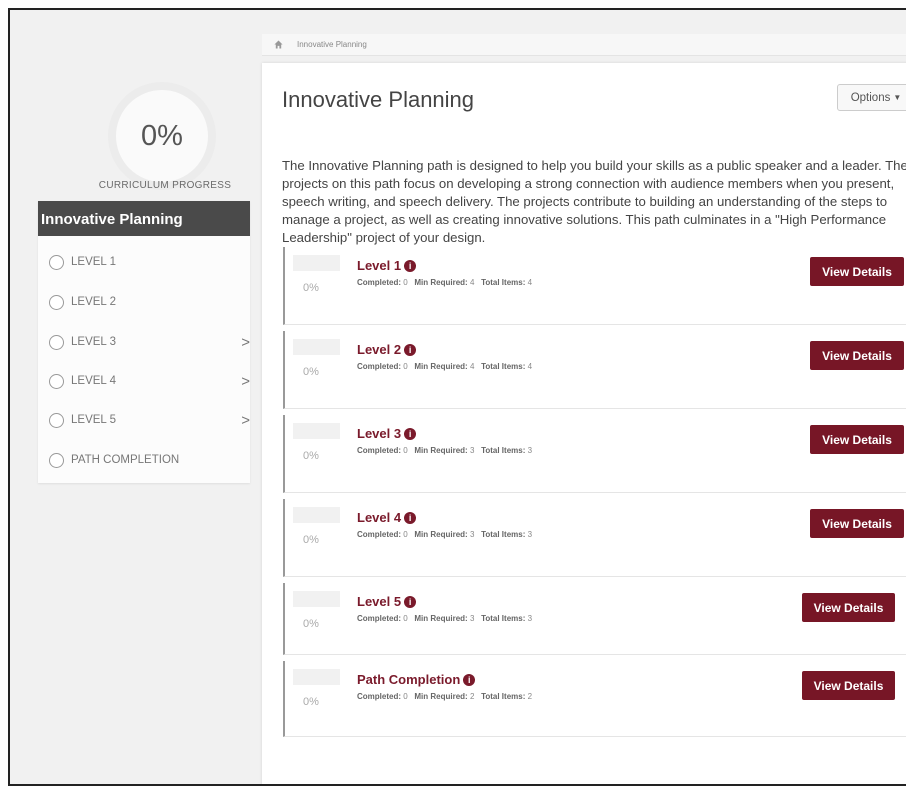  Describe the element at coordinates (379, 601) in the screenshot. I see `level-title-text: Level 5` at that location.